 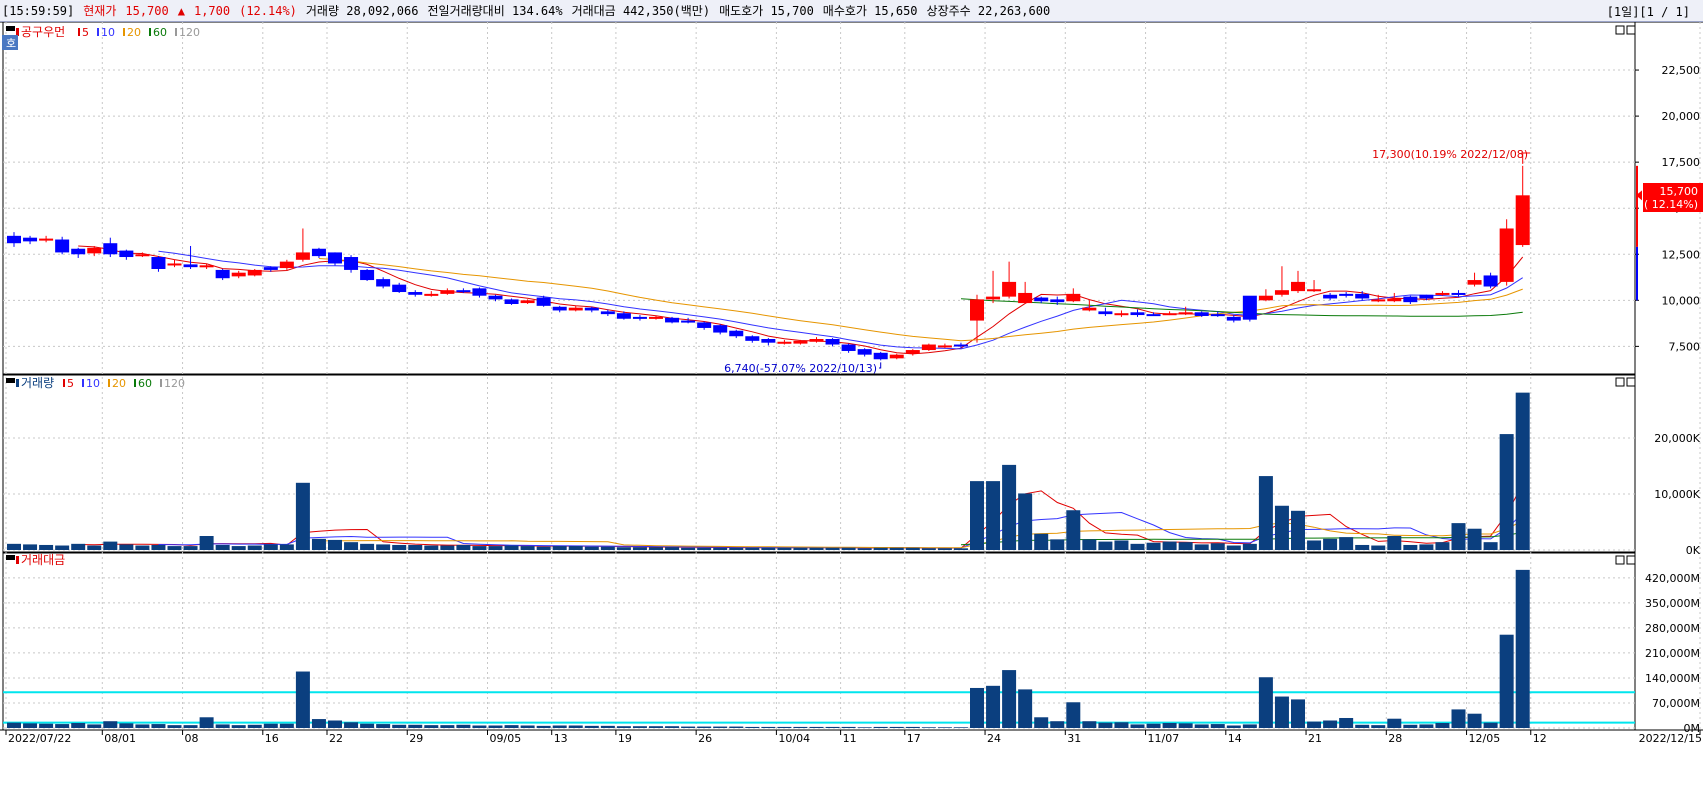 What do you see at coordinates (1395, 738) in the screenshot?
I see `date-axis-label: 28` at bounding box center [1395, 738].